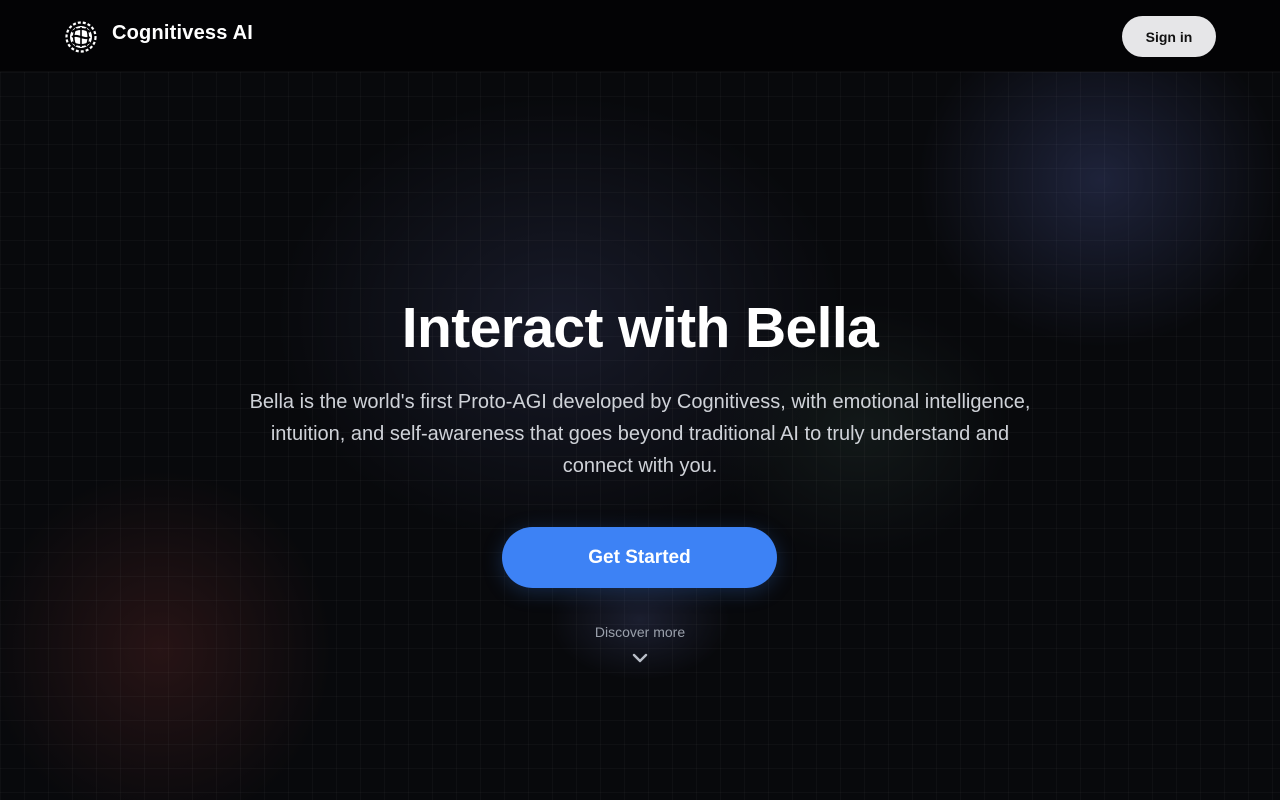 This screenshot has height=800, width=1280. What do you see at coordinates (182, 33) in the screenshot?
I see `brand-name: Cognitivess AI` at bounding box center [182, 33].